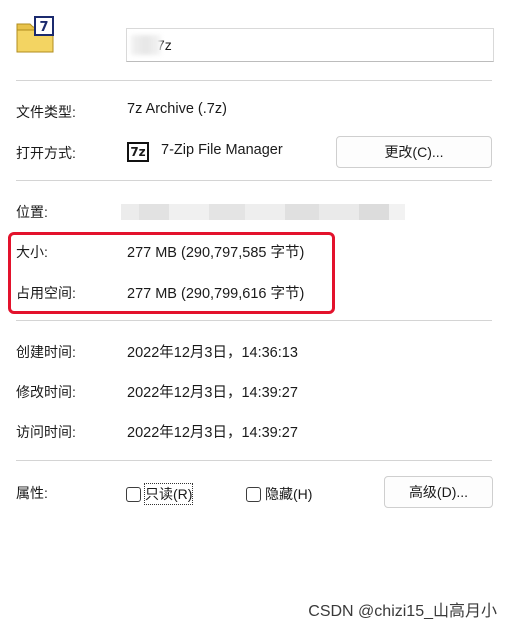 This screenshot has width=511, height=628. Describe the element at coordinates (46, 392) in the screenshot. I see `modified-label: 修改时间:` at that location.